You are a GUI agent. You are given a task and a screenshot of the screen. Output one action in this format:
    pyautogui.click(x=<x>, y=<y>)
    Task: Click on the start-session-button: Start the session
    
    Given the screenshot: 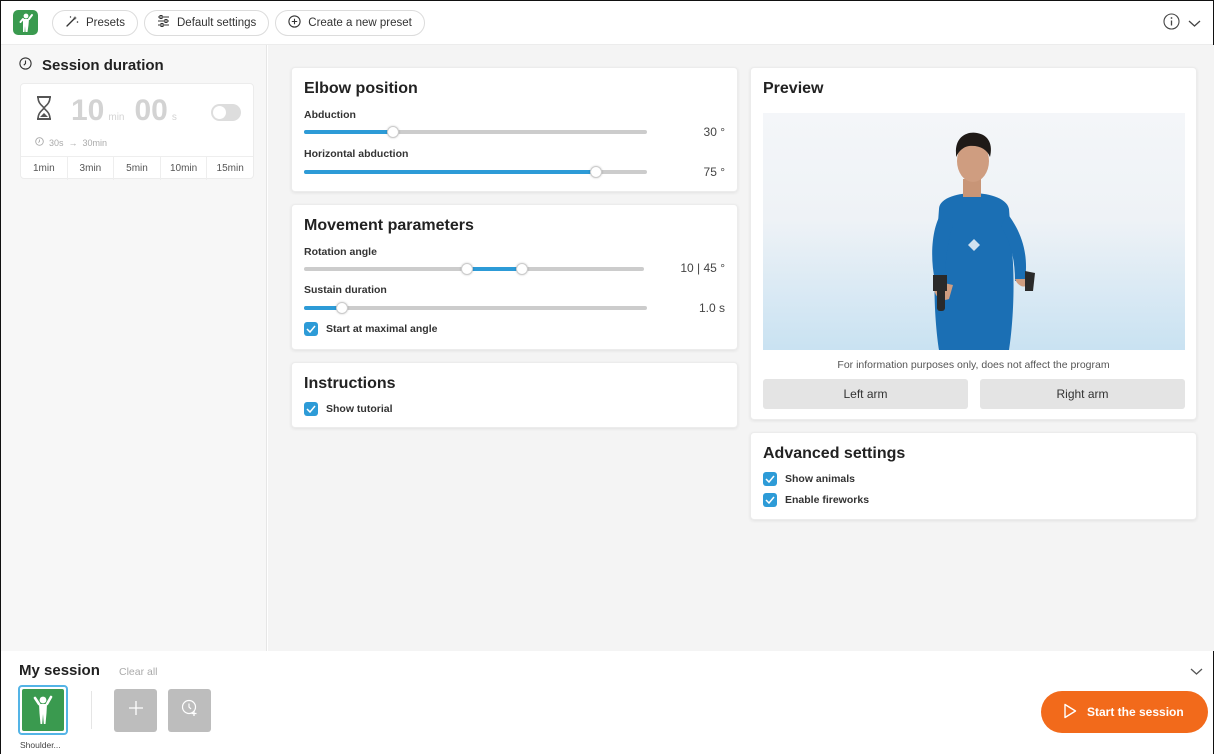 What is the action you would take?
    pyautogui.click(x=1124, y=712)
    